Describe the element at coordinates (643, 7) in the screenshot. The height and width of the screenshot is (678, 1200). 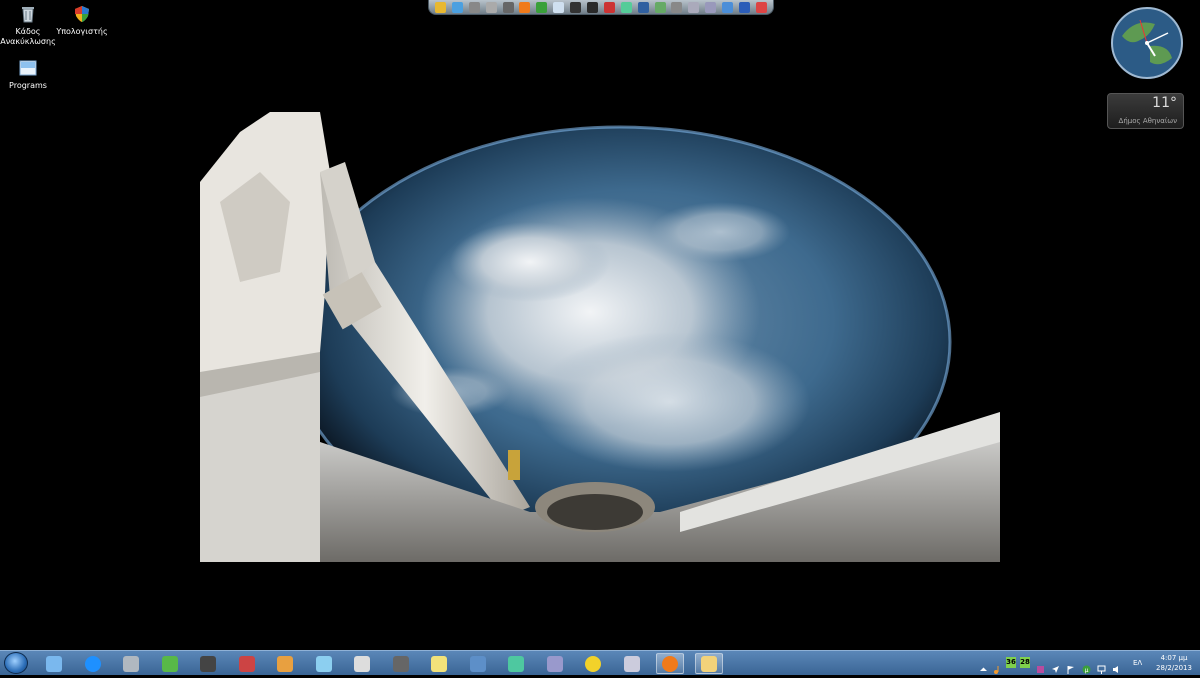
I see `monitor-icon` at that location.